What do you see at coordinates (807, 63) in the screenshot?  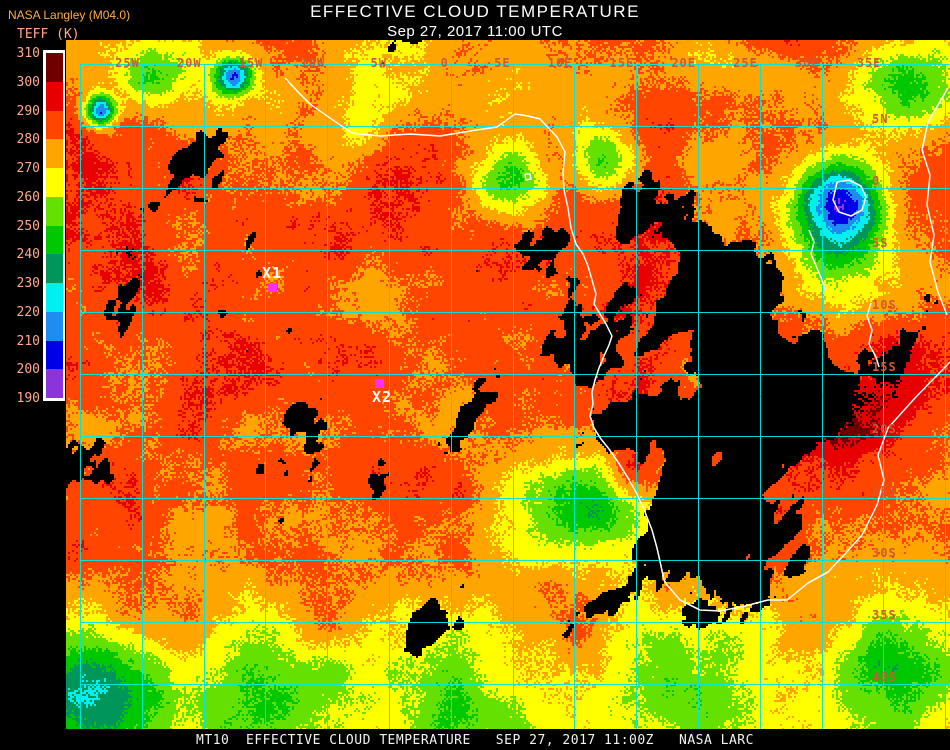 I see `lon-label-30E: 30E` at bounding box center [807, 63].